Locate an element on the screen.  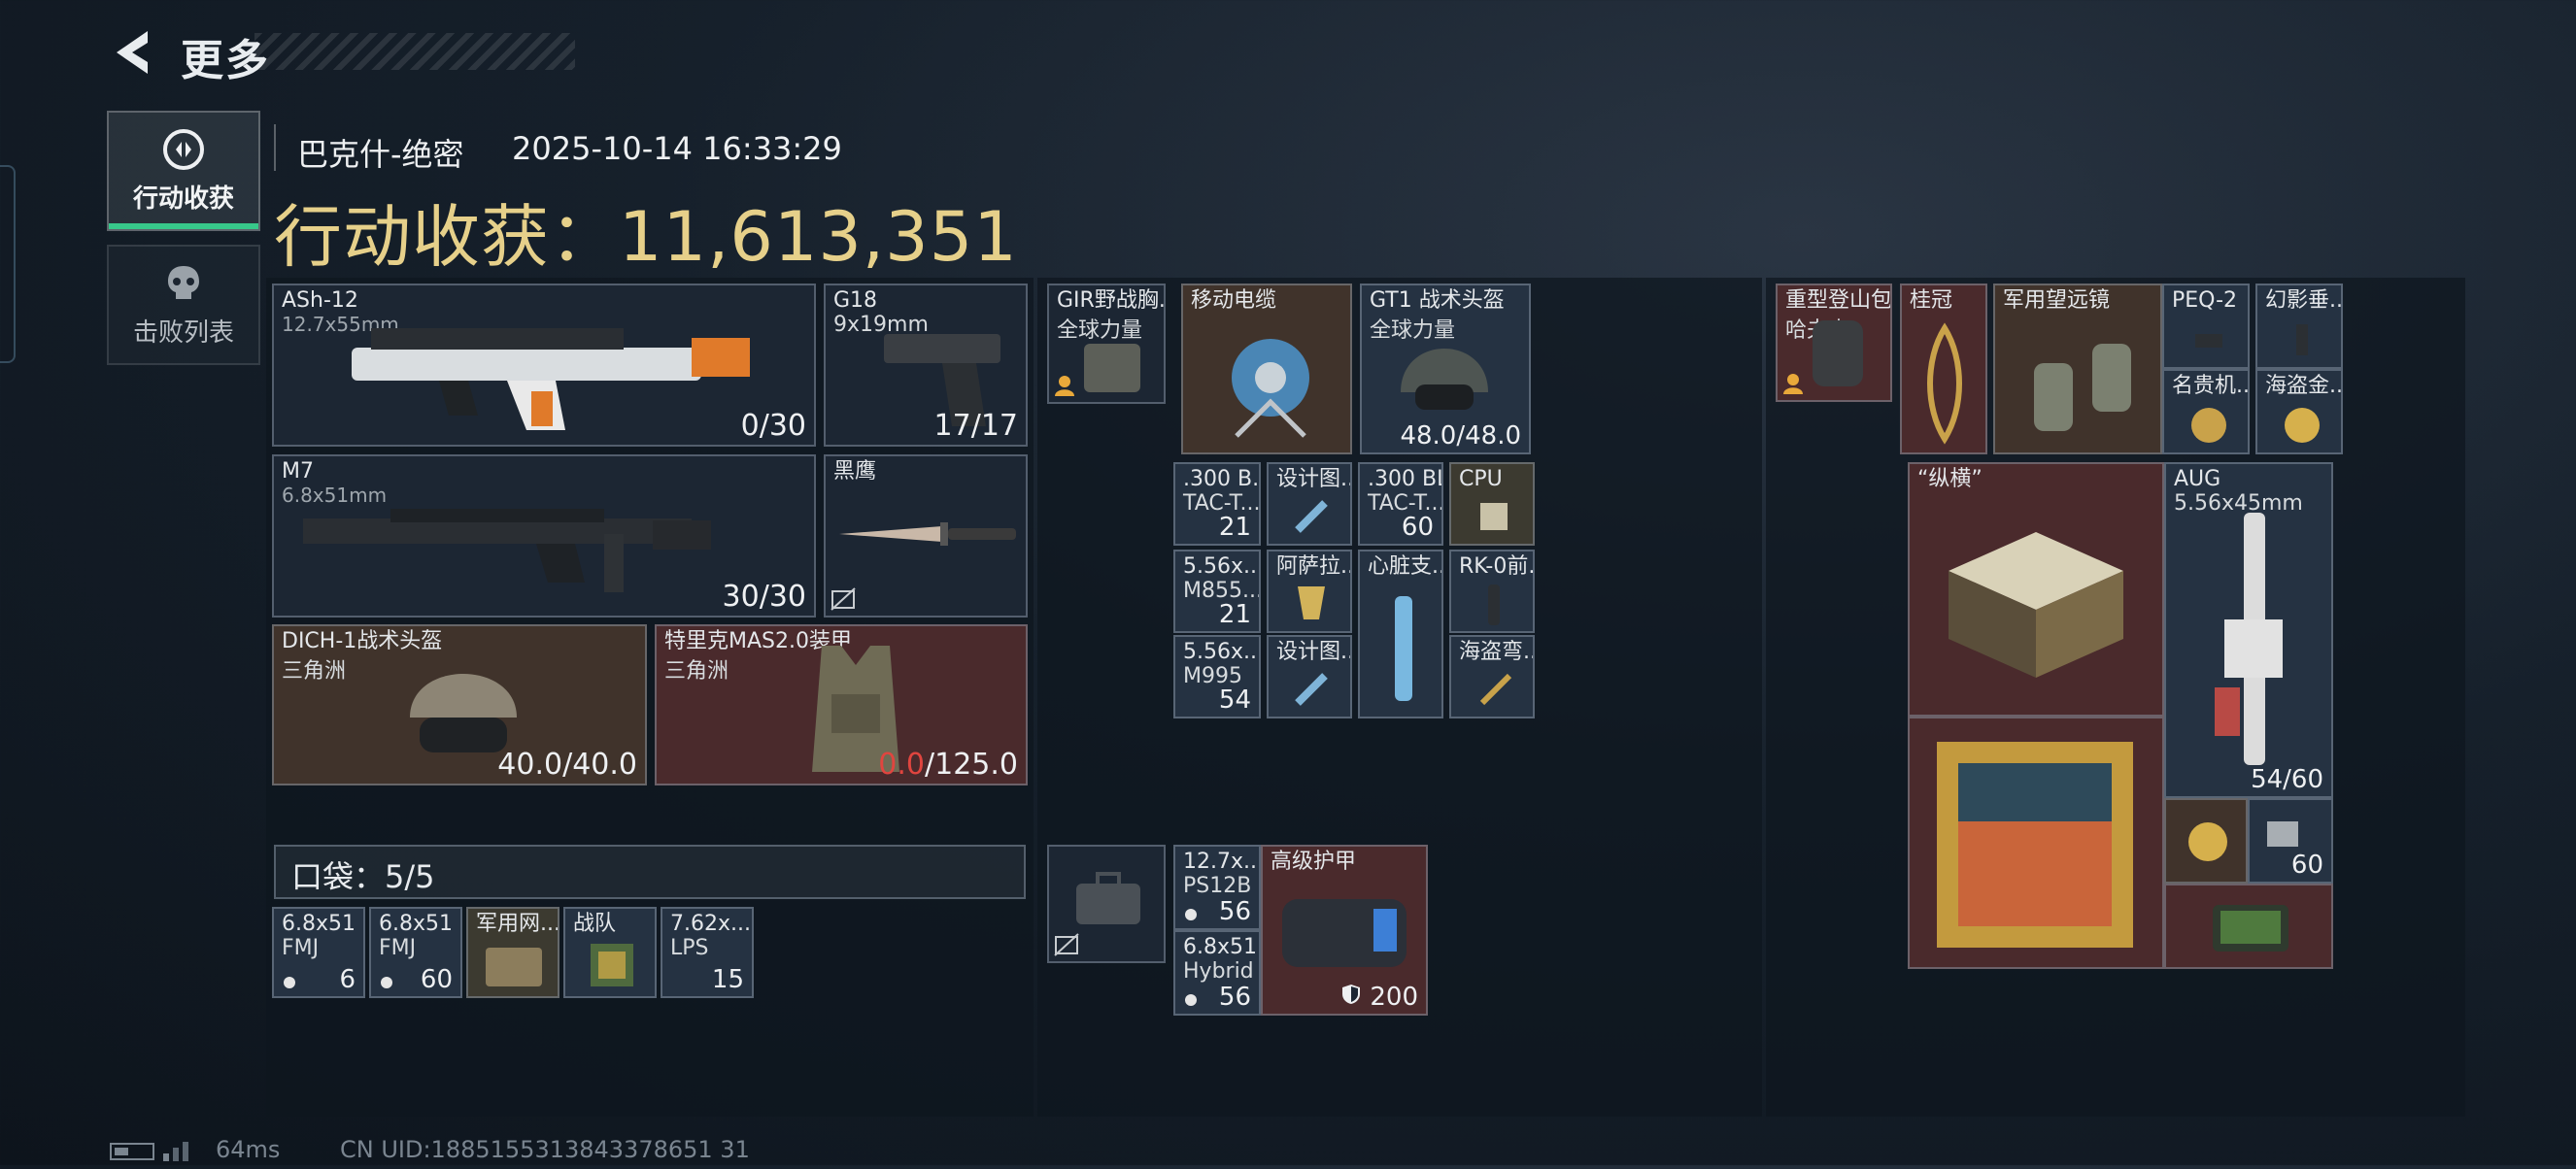
ammo-box-icon is located at coordinates (2282, 834).